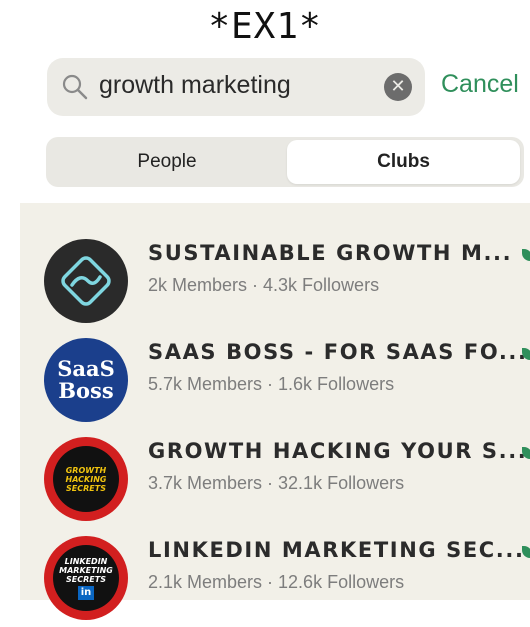 This screenshot has width=530, height=627. I want to click on linkedin-marketing-logo-icon: LINKEDIN MARKETING SECRETS in, so click(86, 578).